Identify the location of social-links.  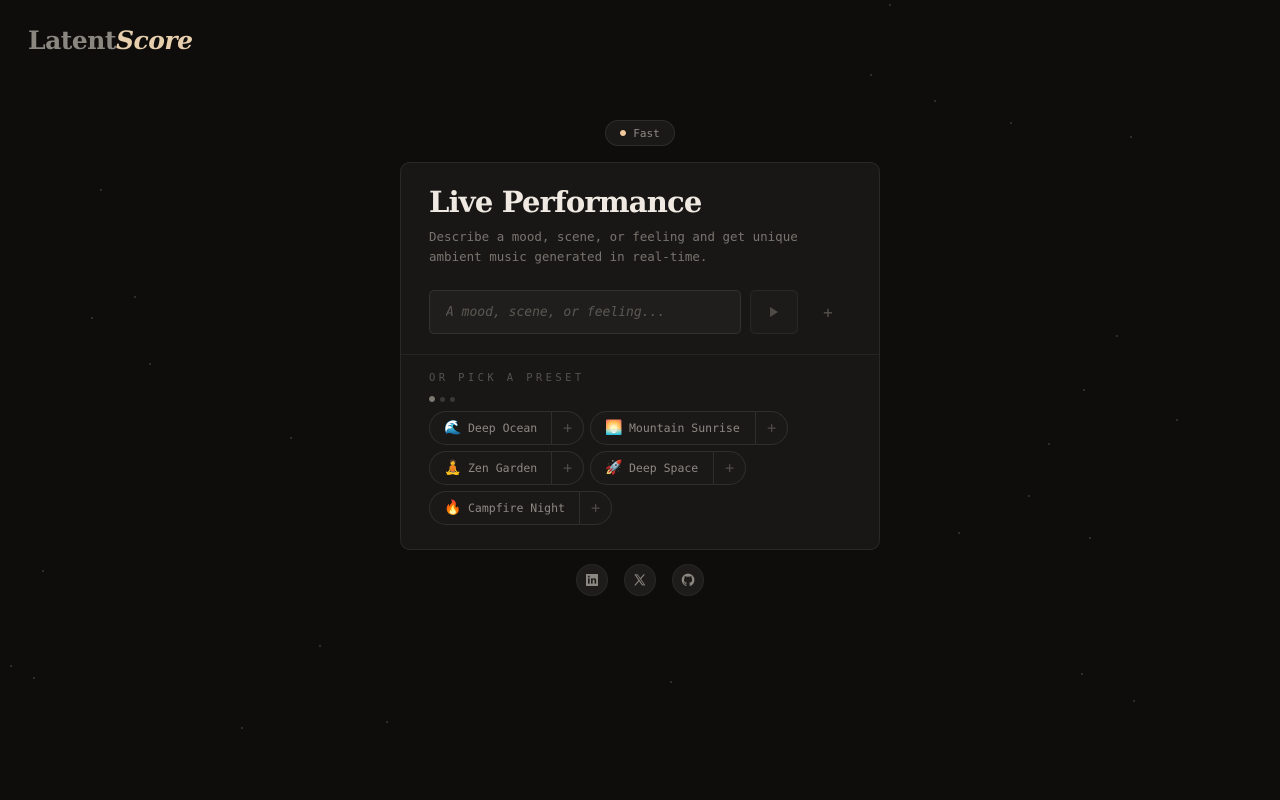
(640, 580).